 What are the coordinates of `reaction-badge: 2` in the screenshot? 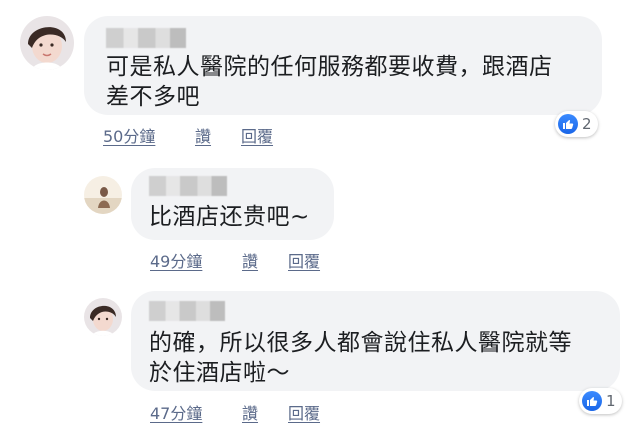 It's located at (576, 124).